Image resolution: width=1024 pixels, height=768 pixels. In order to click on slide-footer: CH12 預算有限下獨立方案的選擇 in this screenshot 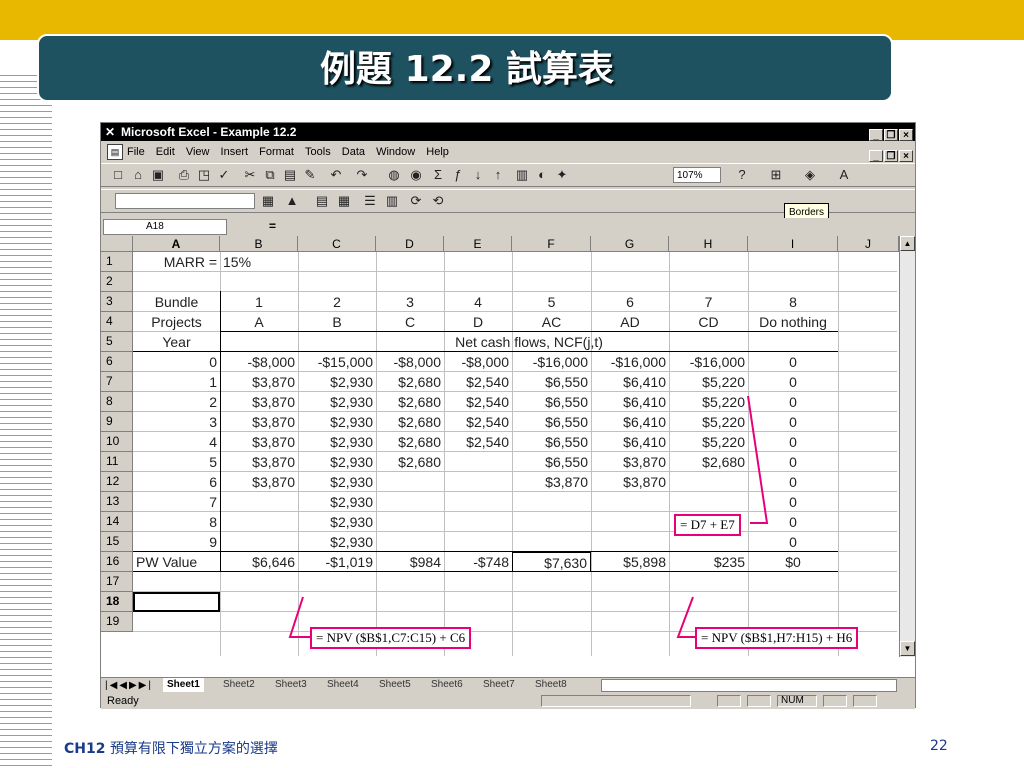, I will do `click(171, 748)`.